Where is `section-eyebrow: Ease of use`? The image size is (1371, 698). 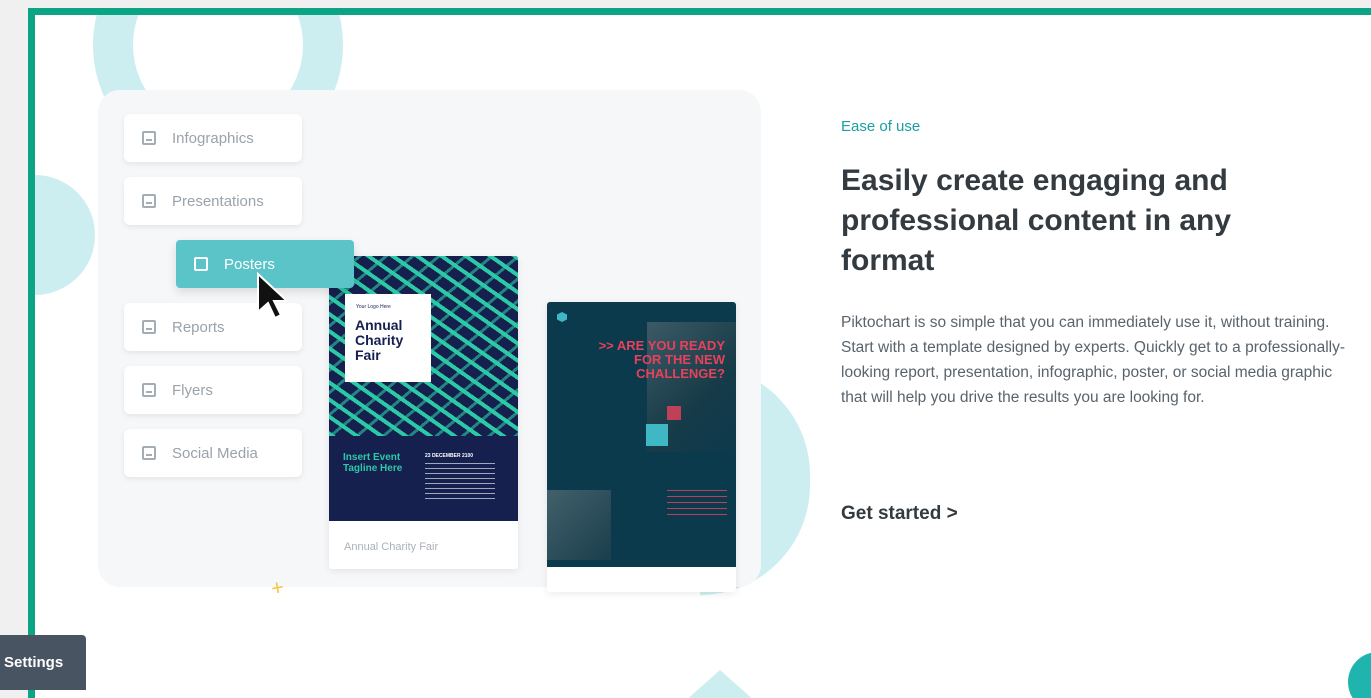
section-eyebrow: Ease of use is located at coordinates (881, 126).